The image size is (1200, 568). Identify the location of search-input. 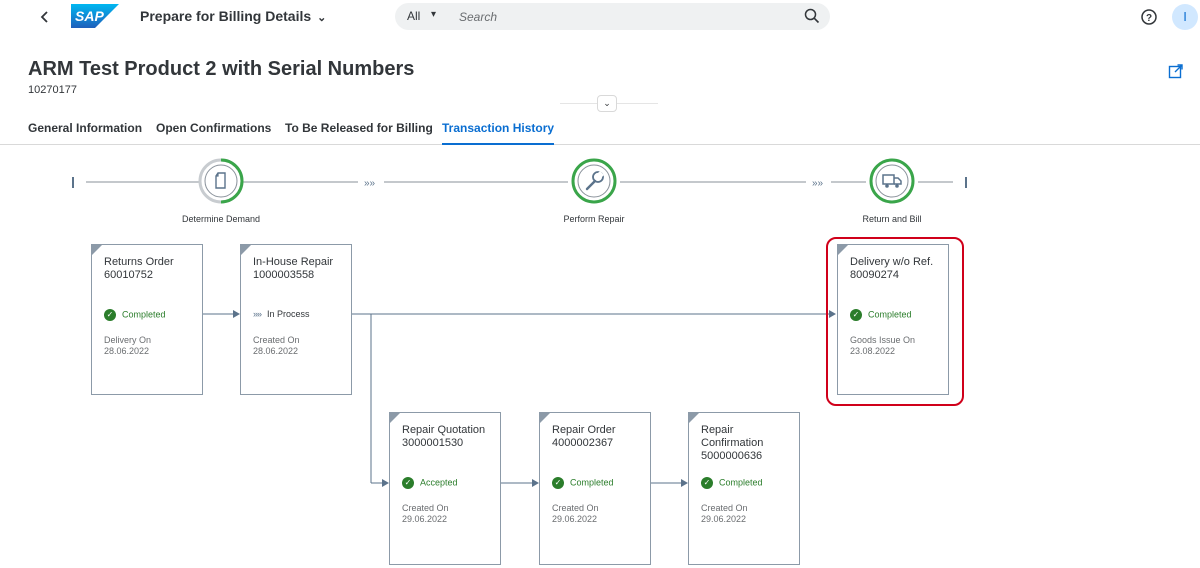
(624, 16).